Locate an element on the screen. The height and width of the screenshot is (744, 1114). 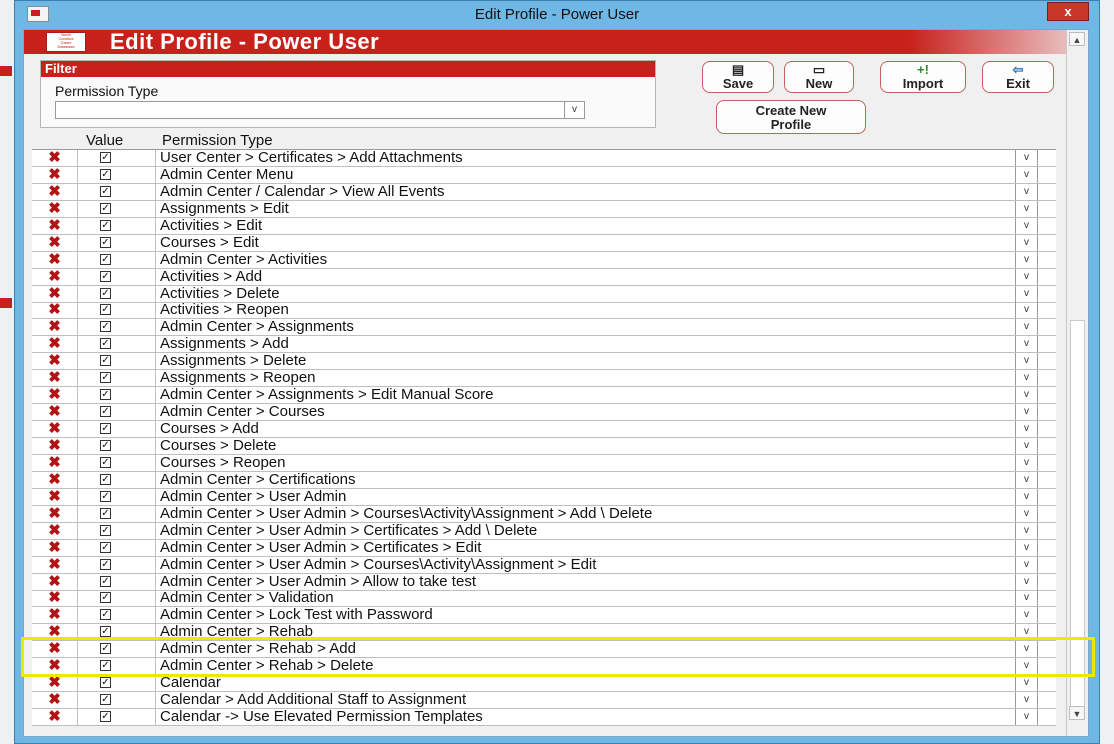
table-row: ✖ ✓ Admin Center Menu v is located at coordinates (544, 175).